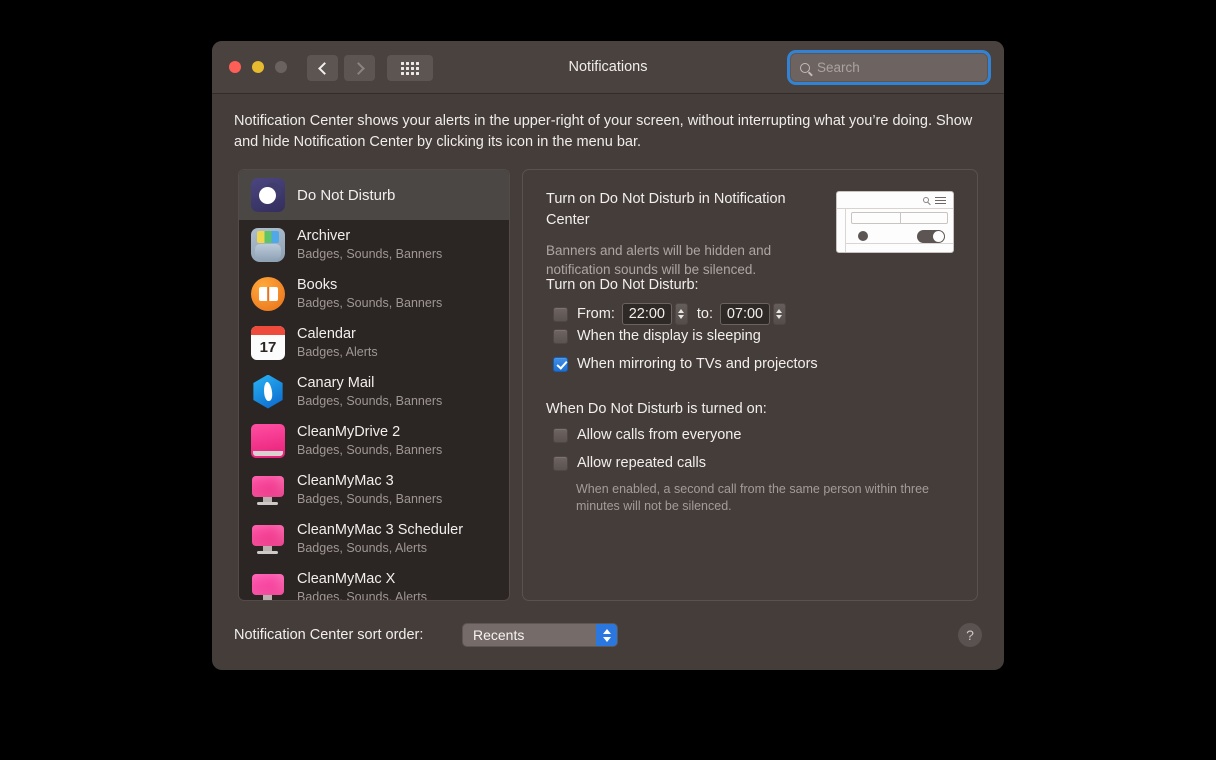 The height and width of the screenshot is (760, 1216). I want to click on sidebar-item-cleanmymac-x: CleanMyMac X Badges, Sounds, Alerts, so click(374, 582).